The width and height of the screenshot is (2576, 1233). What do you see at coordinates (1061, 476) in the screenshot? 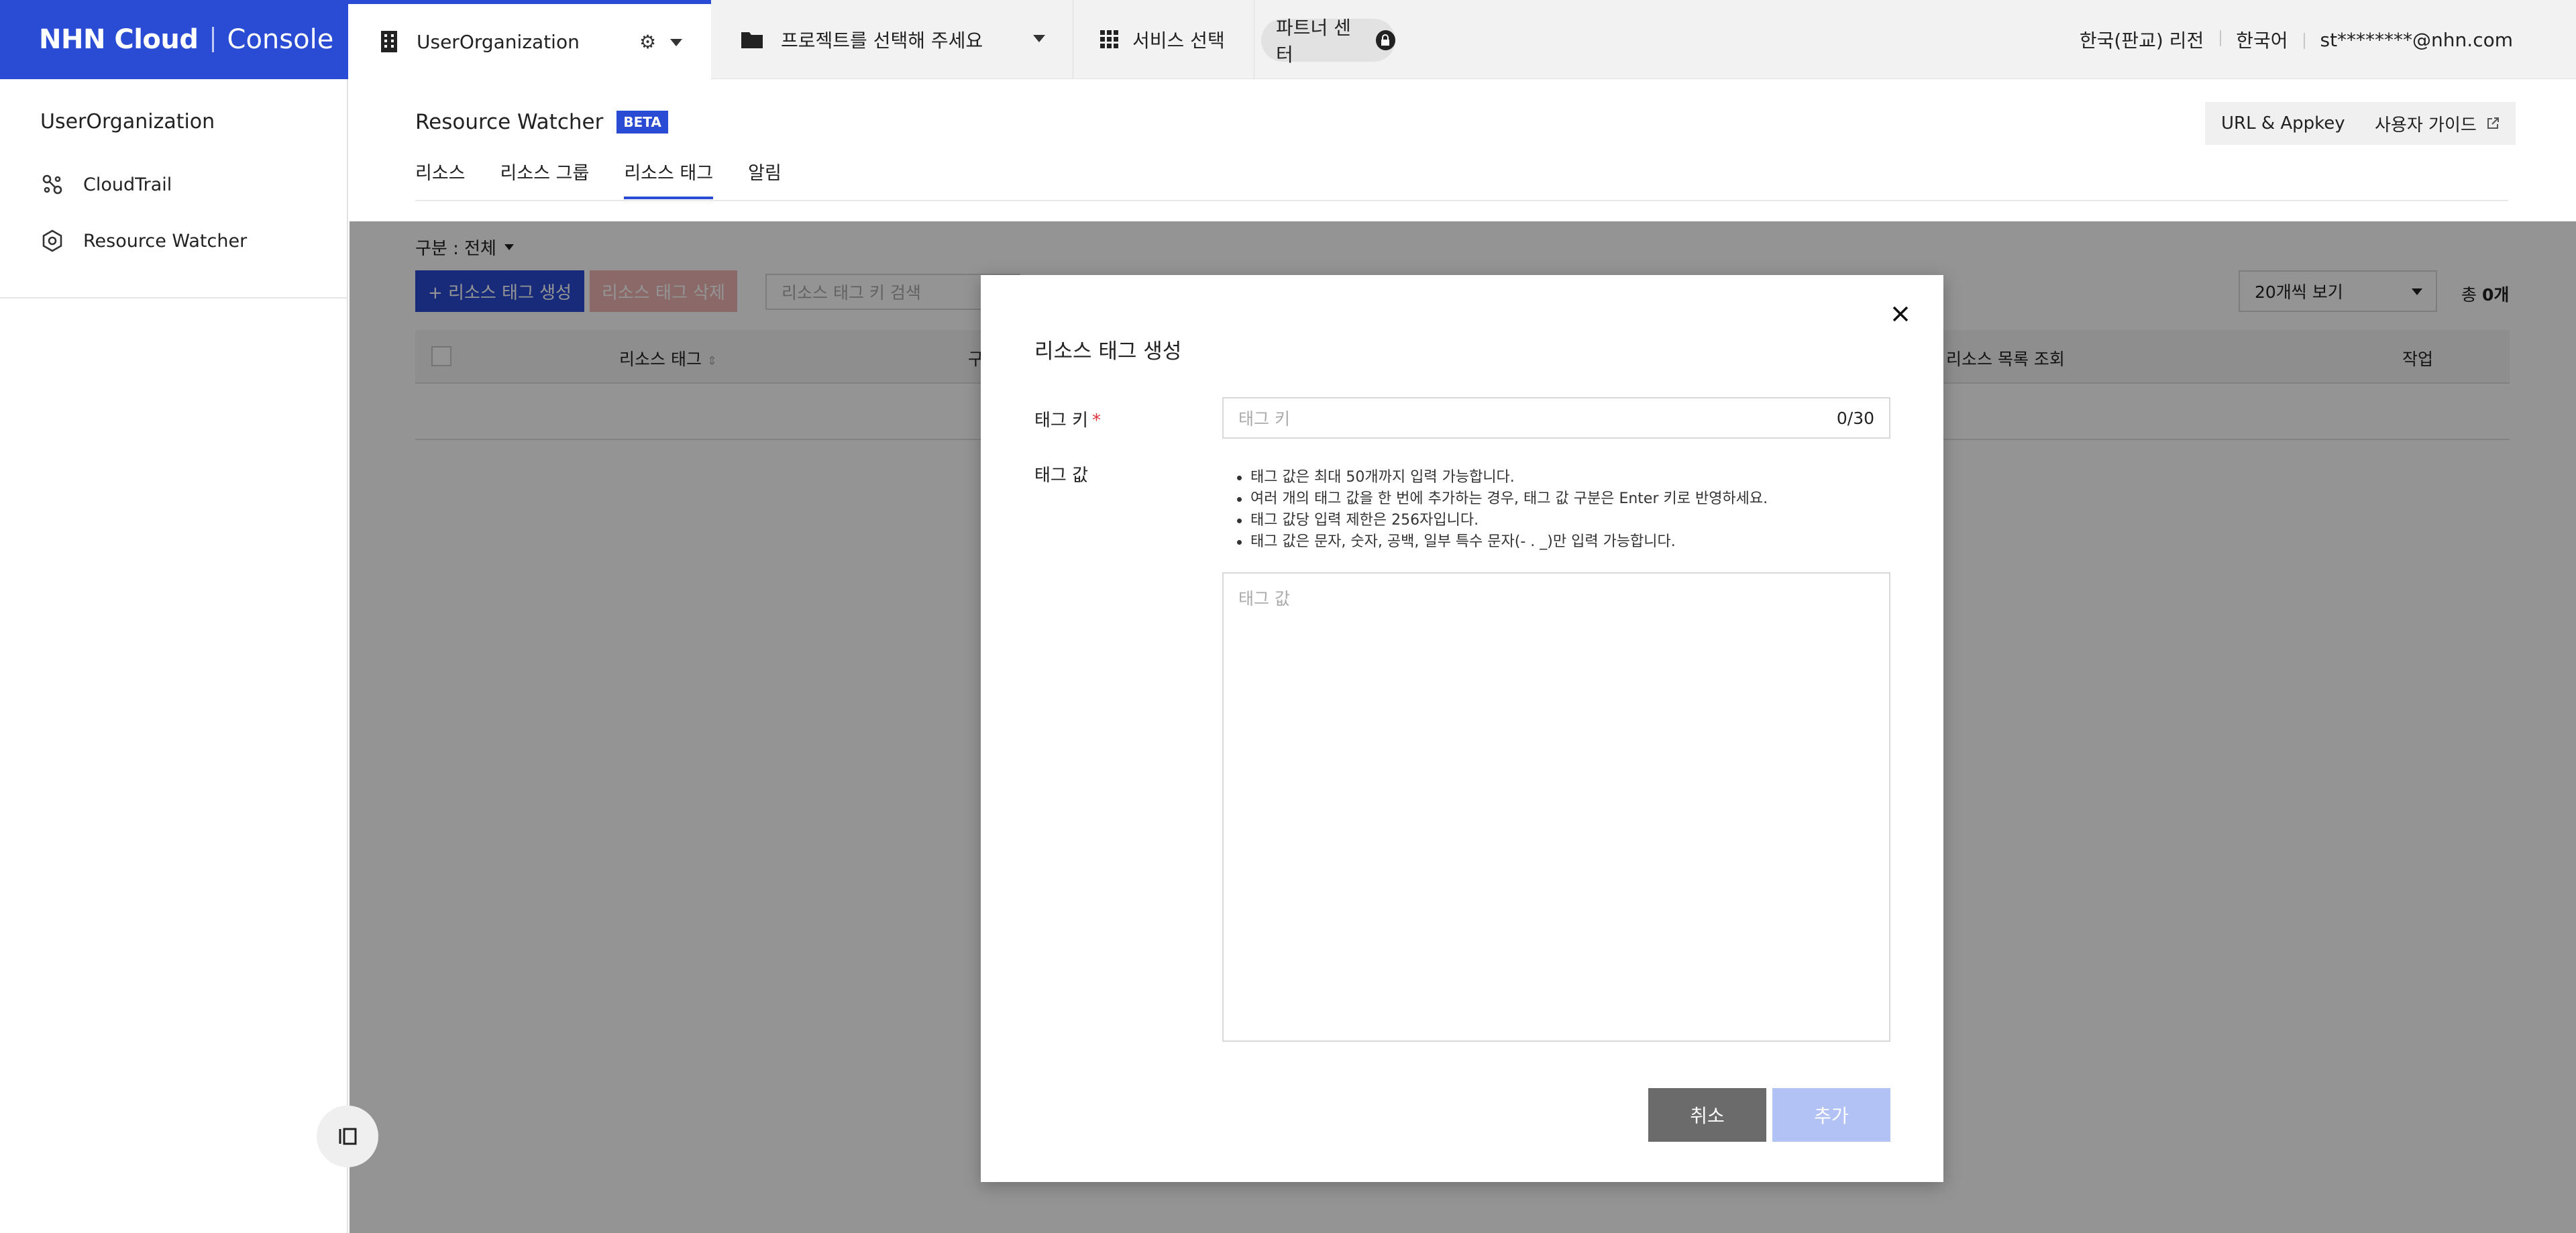
I see `tag-value-label: 태그 값` at bounding box center [1061, 476].